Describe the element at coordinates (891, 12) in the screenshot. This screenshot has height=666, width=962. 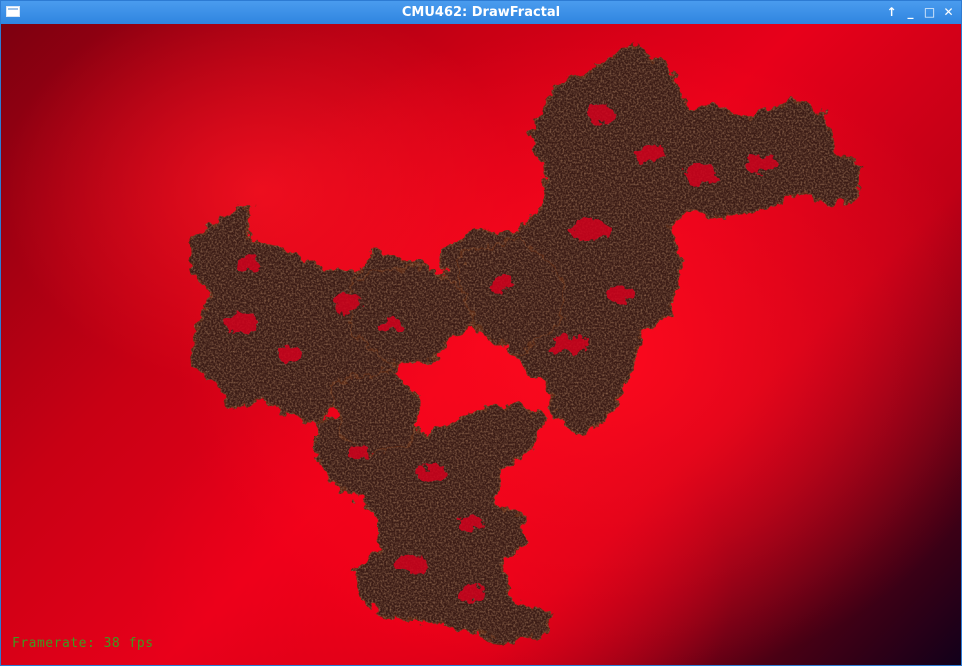
I see `keep-above-icon: ↑` at that location.